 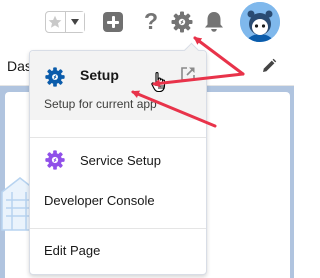 What do you see at coordinates (56, 22) in the screenshot?
I see `star-icon` at bounding box center [56, 22].